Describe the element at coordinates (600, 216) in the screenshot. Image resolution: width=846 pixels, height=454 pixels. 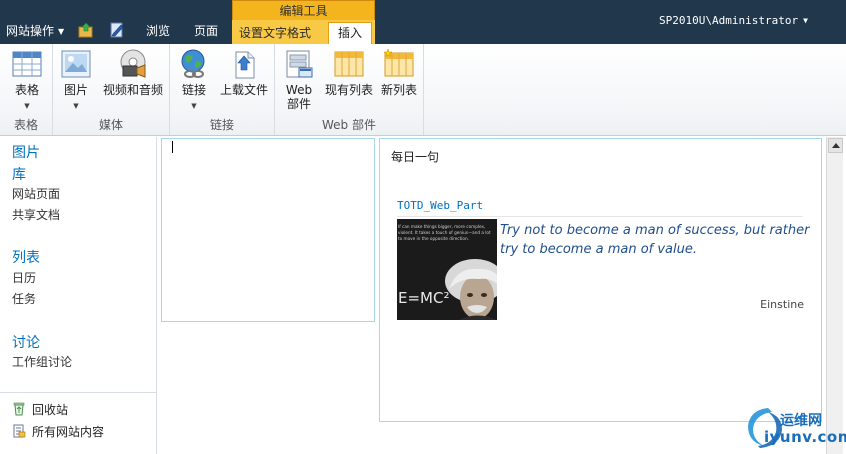
I see `title-divider` at that location.